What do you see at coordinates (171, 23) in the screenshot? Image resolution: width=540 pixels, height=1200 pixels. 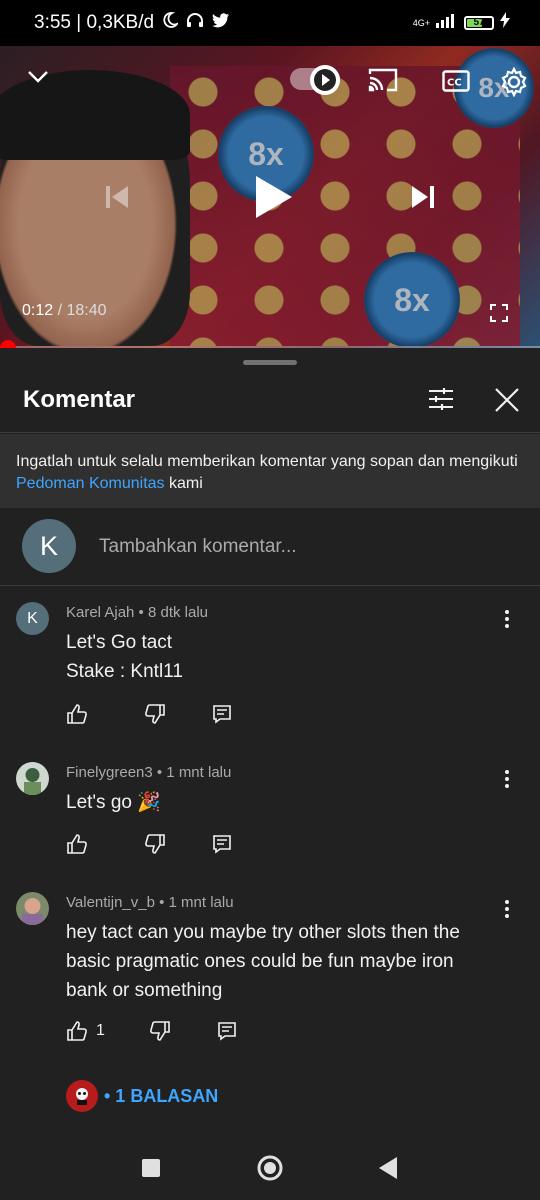 I see `moon-icon` at bounding box center [171, 23].